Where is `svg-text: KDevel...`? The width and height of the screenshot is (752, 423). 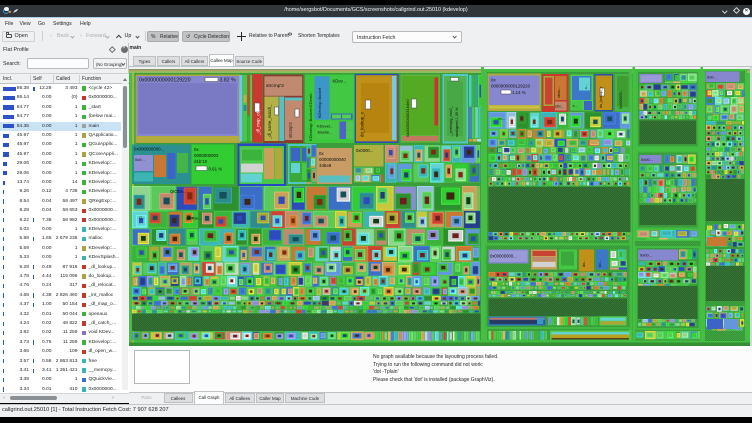
svg-text: KDevel... is located at coordinates (325, 125).